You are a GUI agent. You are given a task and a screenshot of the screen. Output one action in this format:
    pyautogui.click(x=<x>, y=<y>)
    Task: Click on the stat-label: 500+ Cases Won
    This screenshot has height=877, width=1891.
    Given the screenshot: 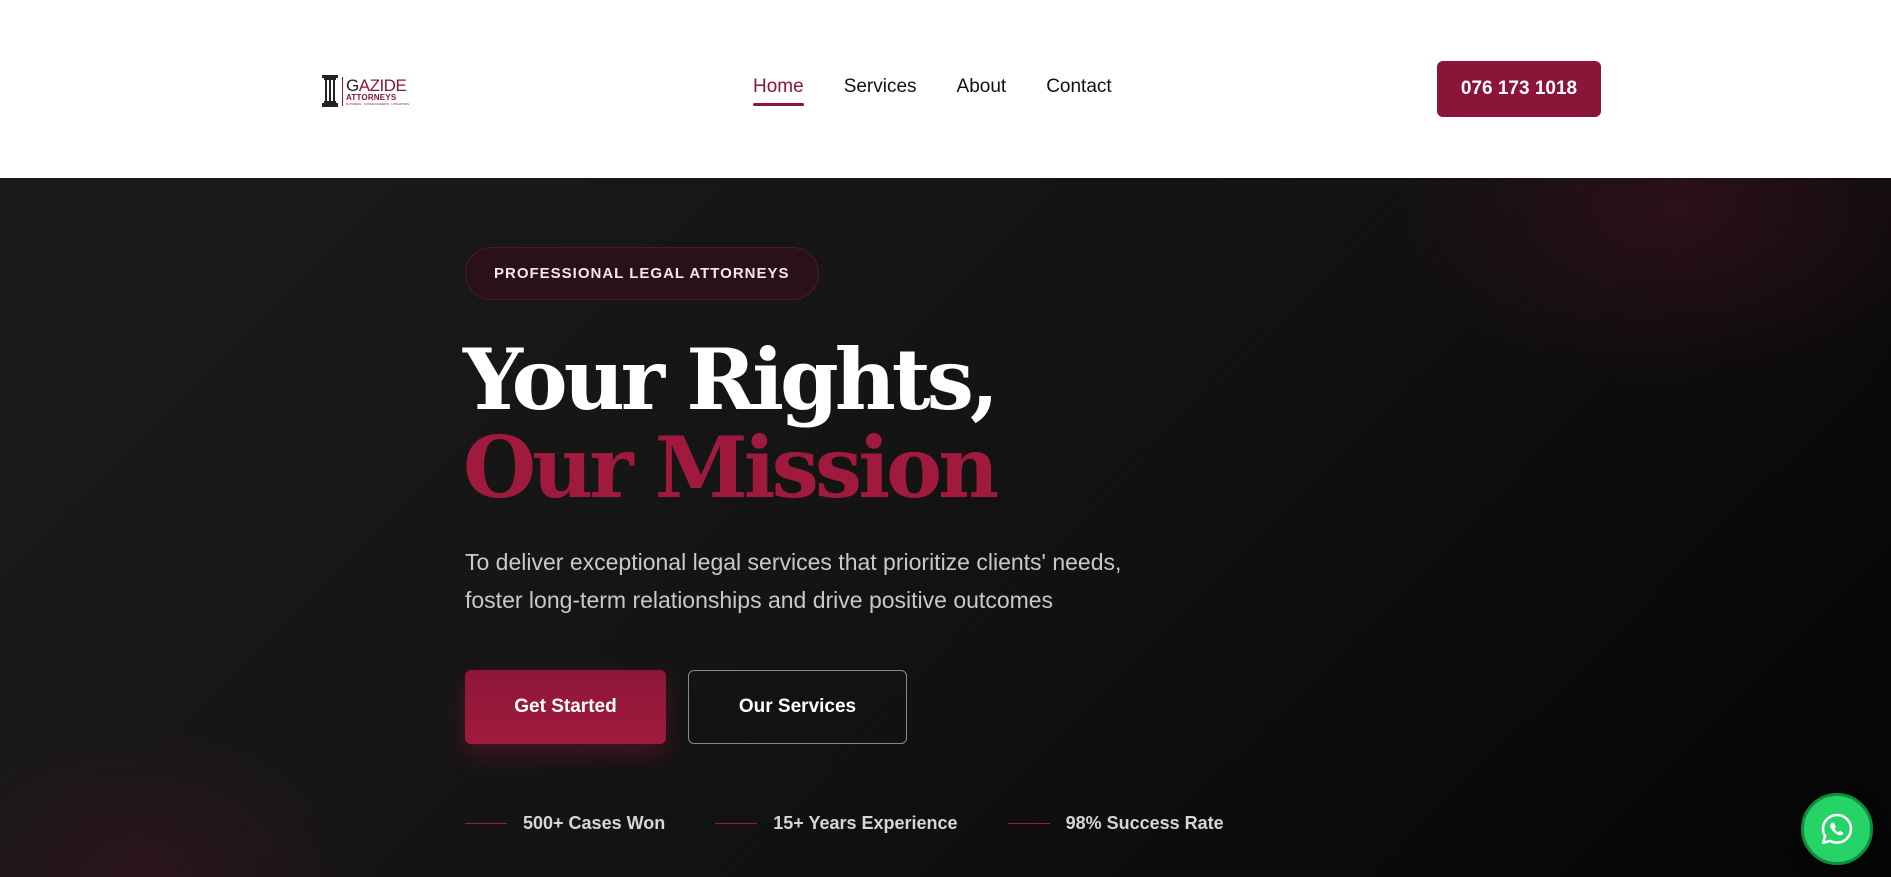 What is the action you would take?
    pyautogui.click(x=594, y=823)
    